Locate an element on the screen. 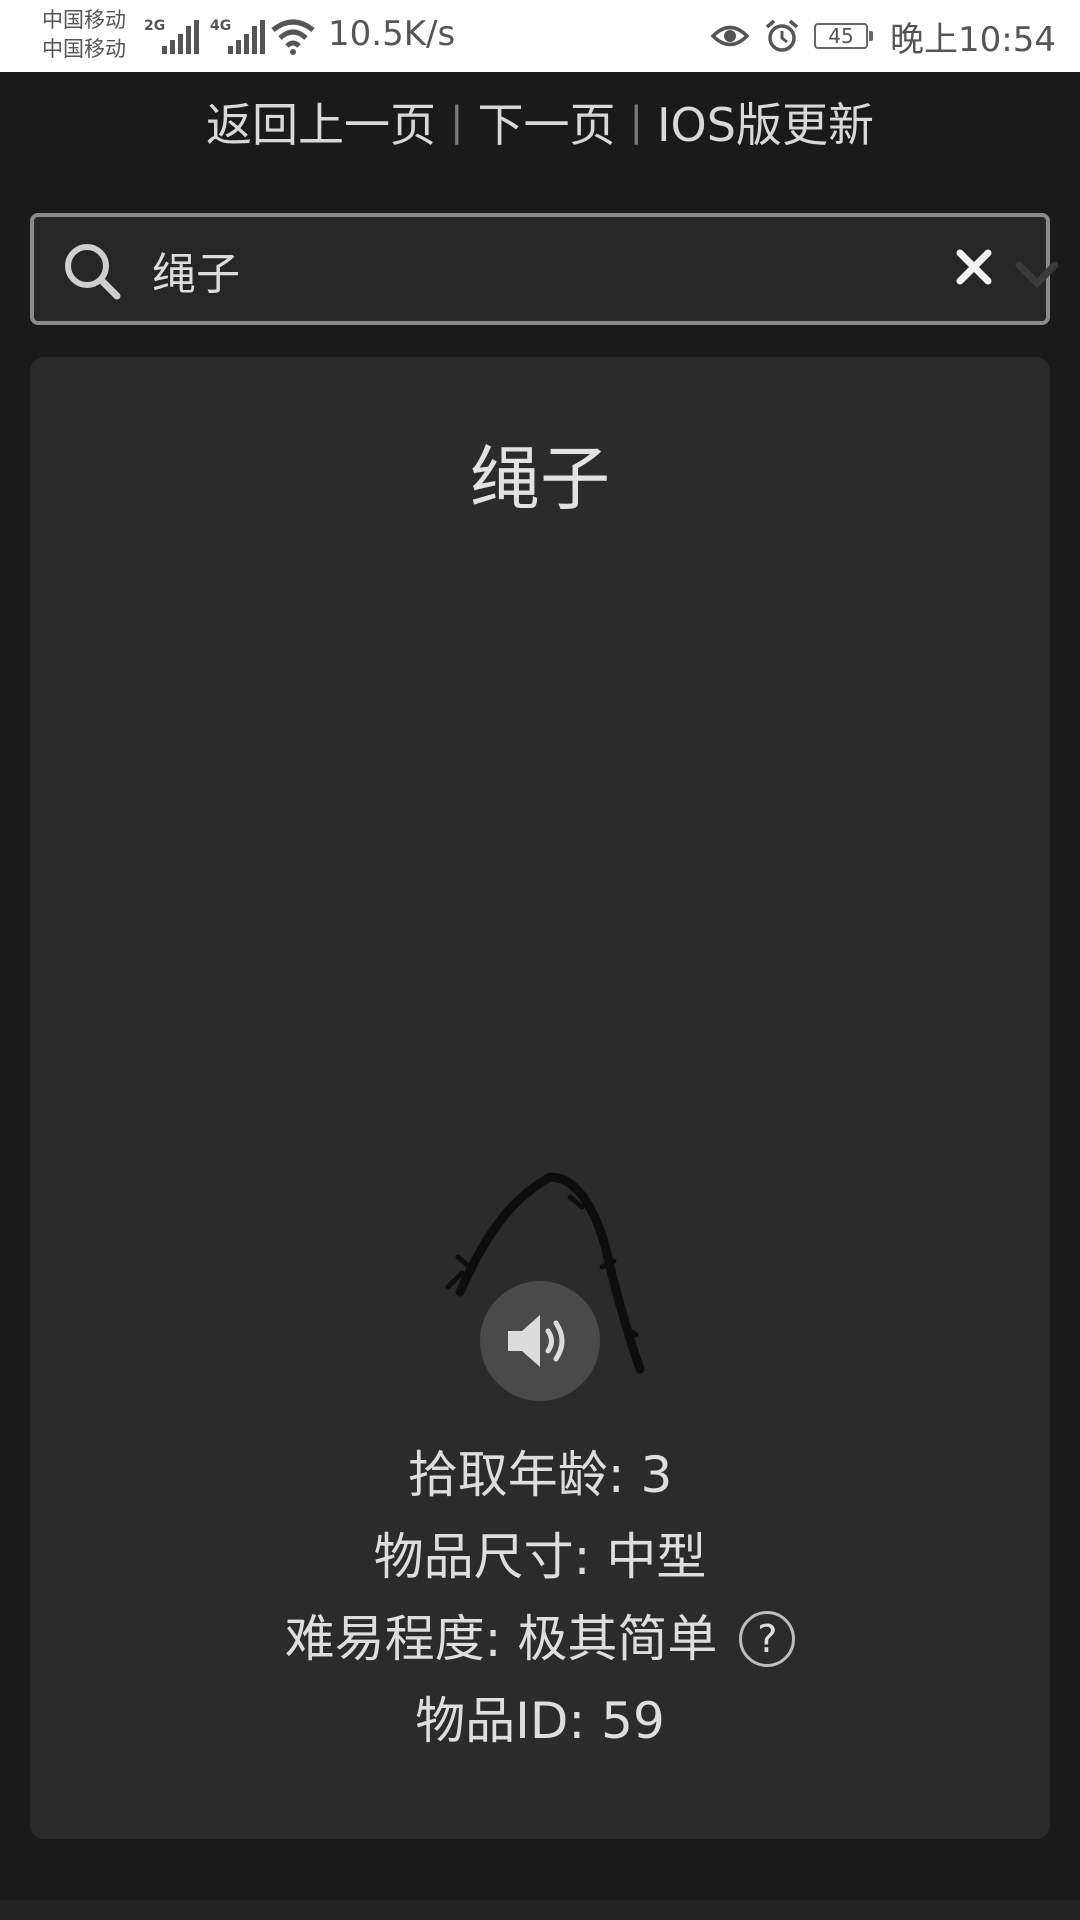 The image size is (1080, 1920). difficulty-row: 难易程度: 极其简单? is located at coordinates (540, 1635).